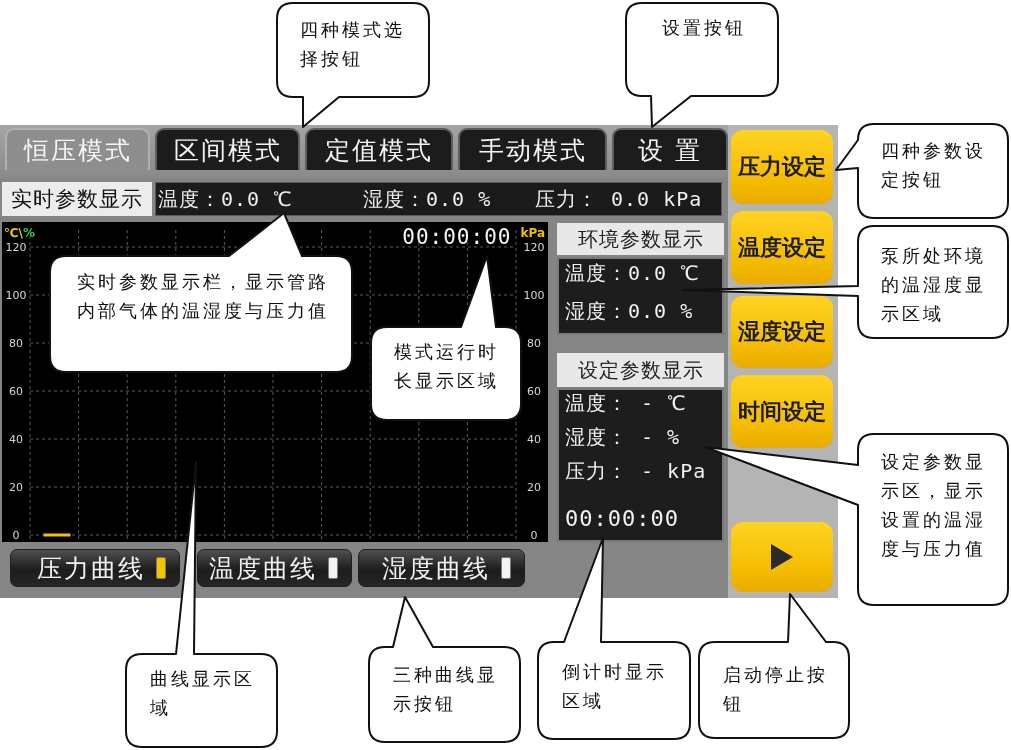 The image size is (1011, 750). Describe the element at coordinates (203, 297) in the screenshot. I see `callout-text: 实时参数显示栏，显示管路内部气体的温湿度与压力值` at that location.